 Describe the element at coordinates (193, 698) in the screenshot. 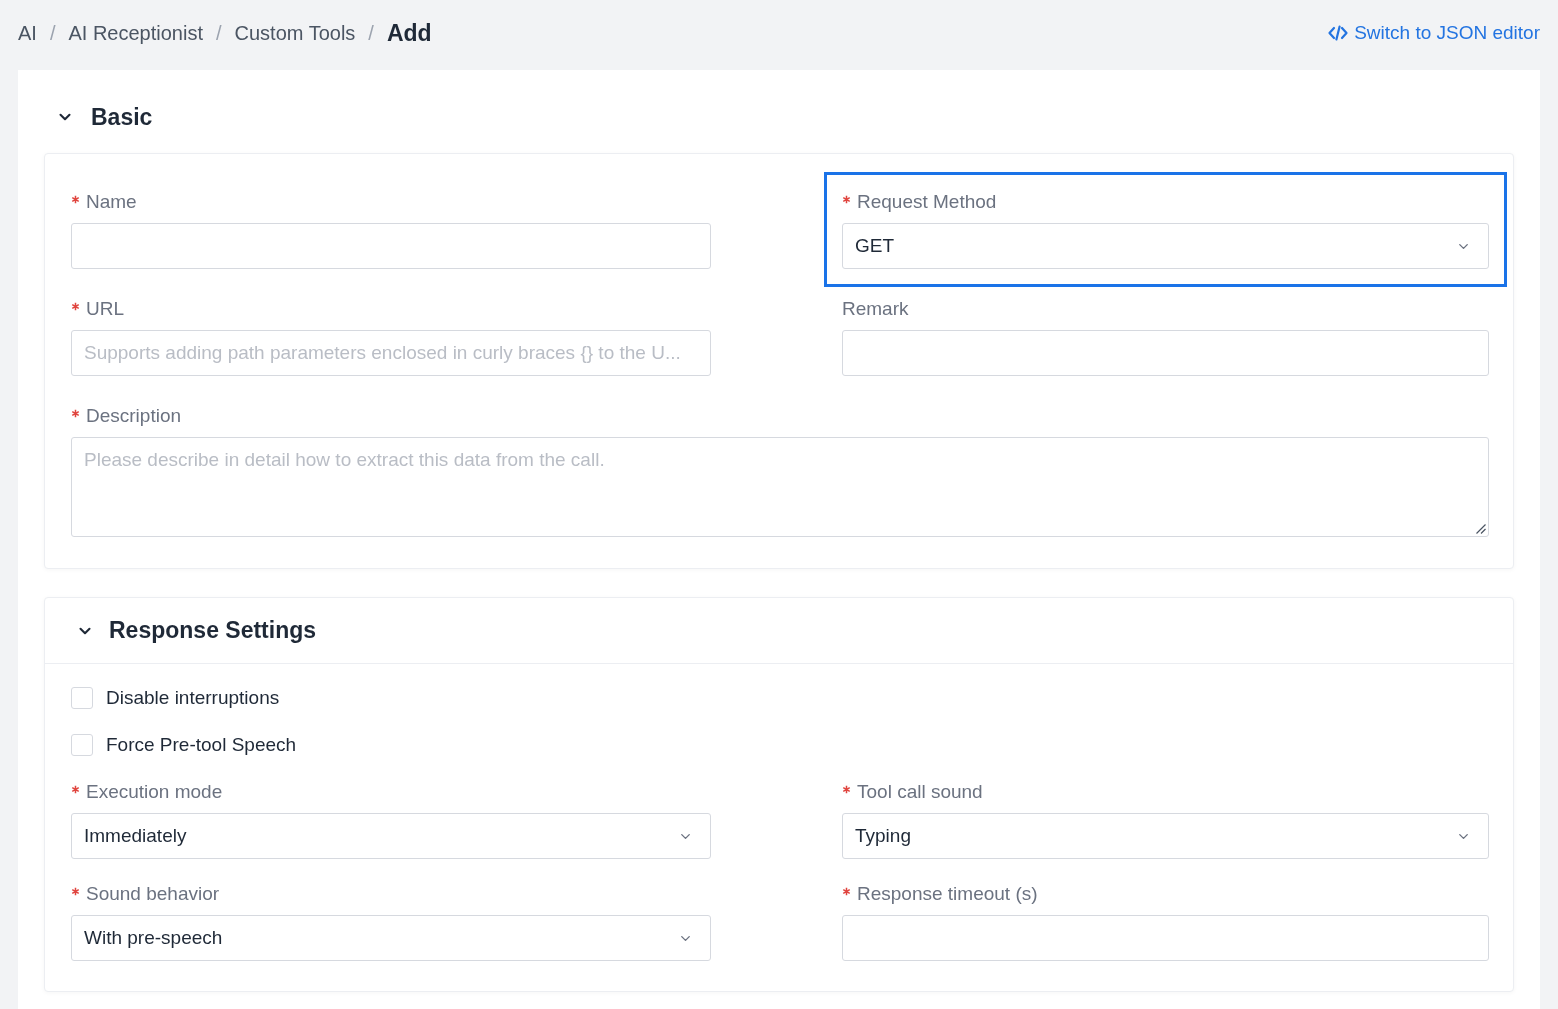

I see `checkbox-label: Disable interruptions` at that location.